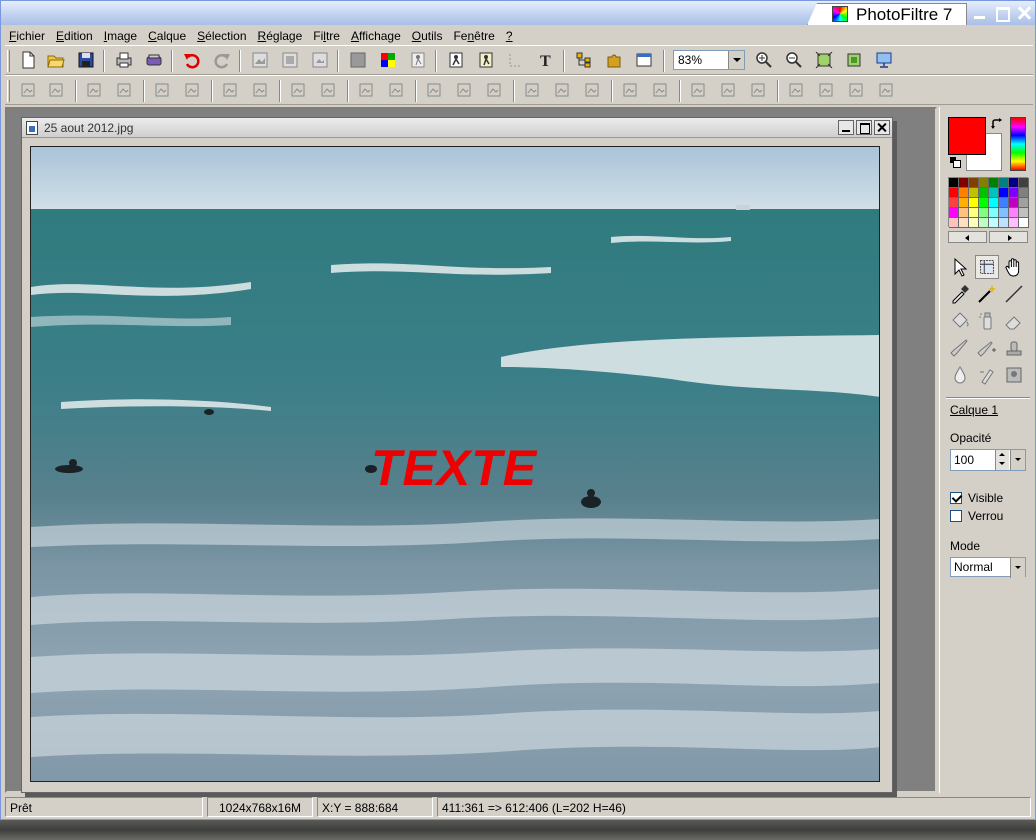 The image size is (1036, 840). Describe the element at coordinates (960, 321) in the screenshot. I see `fill-bucket-tool-icon` at that location.